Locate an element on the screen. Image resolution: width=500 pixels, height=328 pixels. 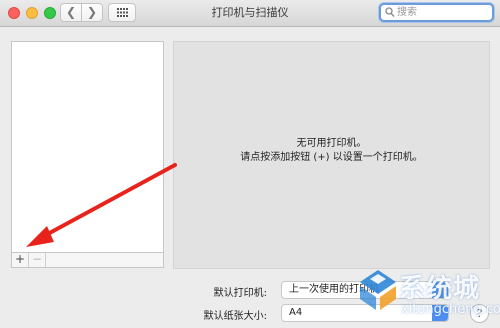
paper-size-value: A4 is located at coordinates (296, 312).